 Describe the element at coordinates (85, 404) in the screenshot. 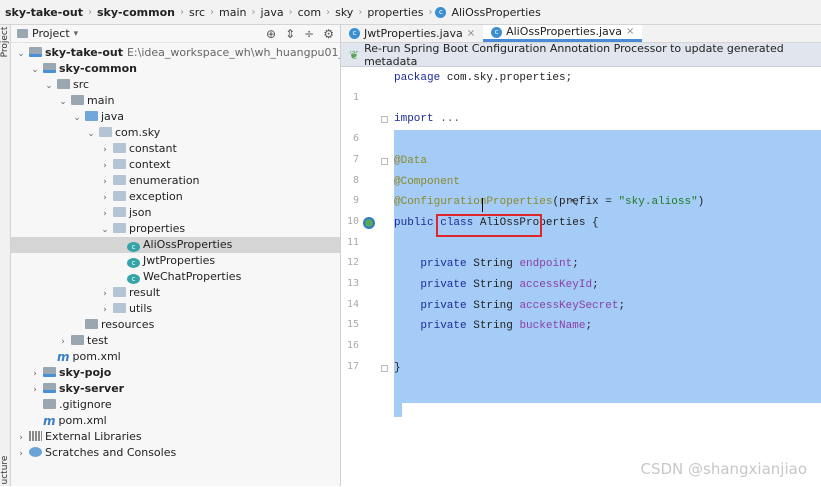

I see `tree-item-label: .gitignore` at that location.